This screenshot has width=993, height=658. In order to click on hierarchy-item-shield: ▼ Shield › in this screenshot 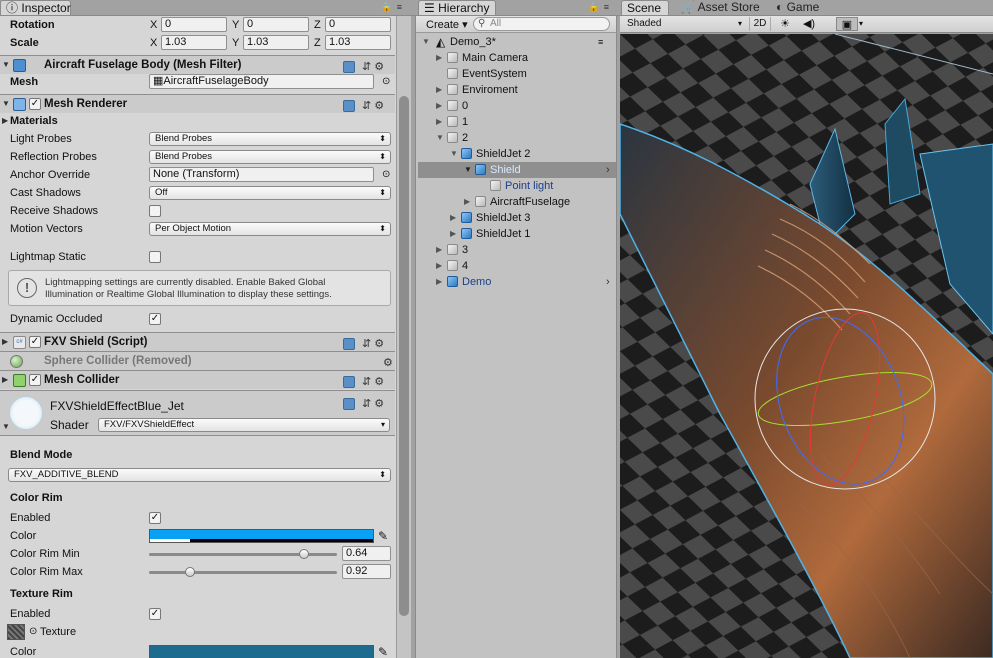, I will do `click(517, 170)`.